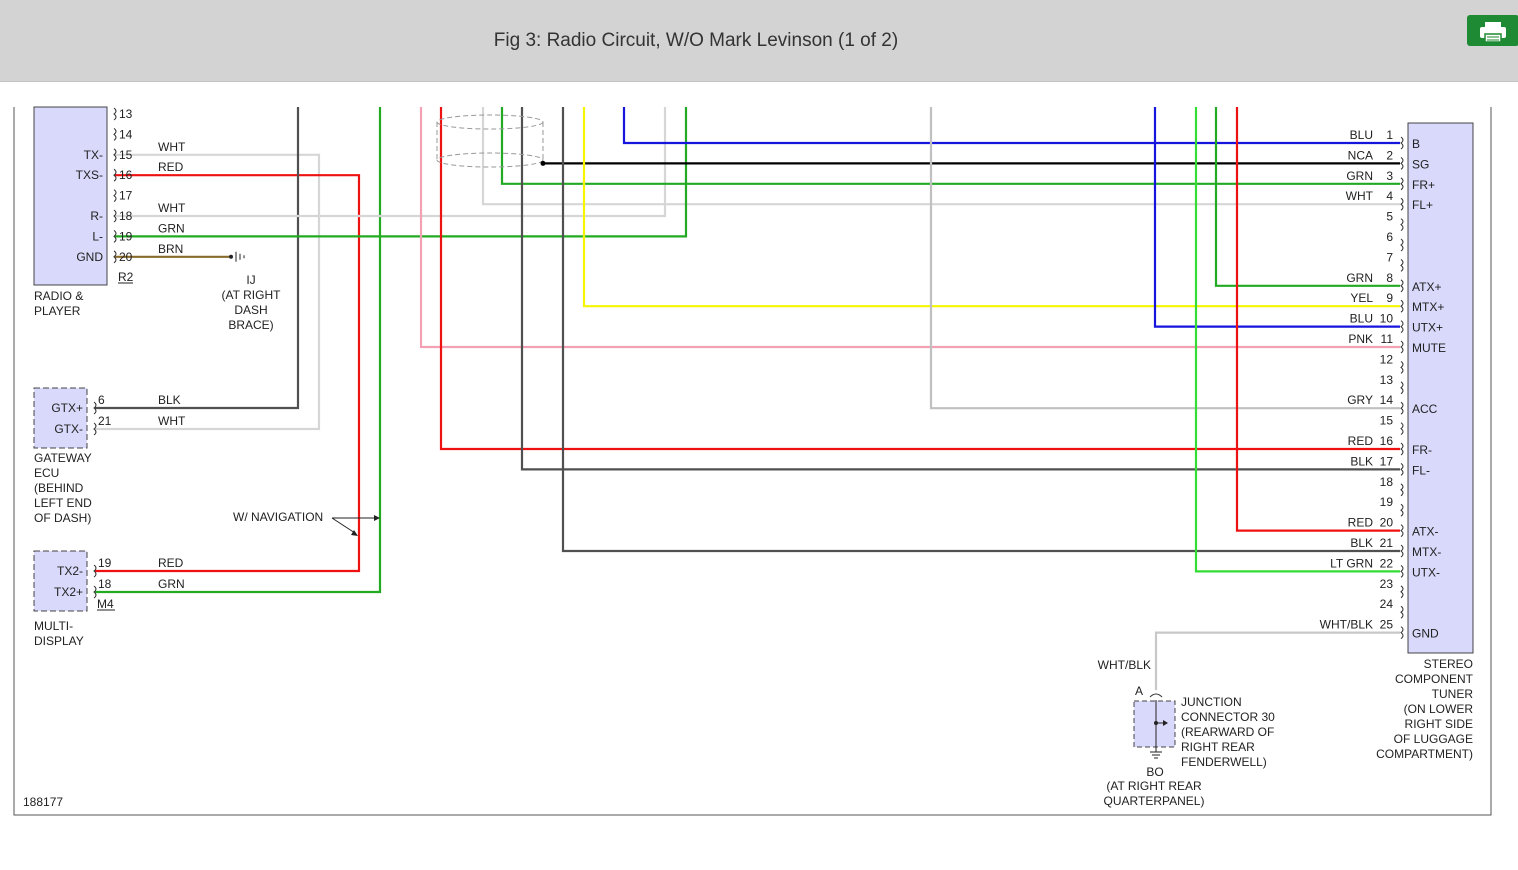 The width and height of the screenshot is (1518, 870). What do you see at coordinates (1429, 348) in the screenshot?
I see `tuner-pin-name: MUTE` at bounding box center [1429, 348].